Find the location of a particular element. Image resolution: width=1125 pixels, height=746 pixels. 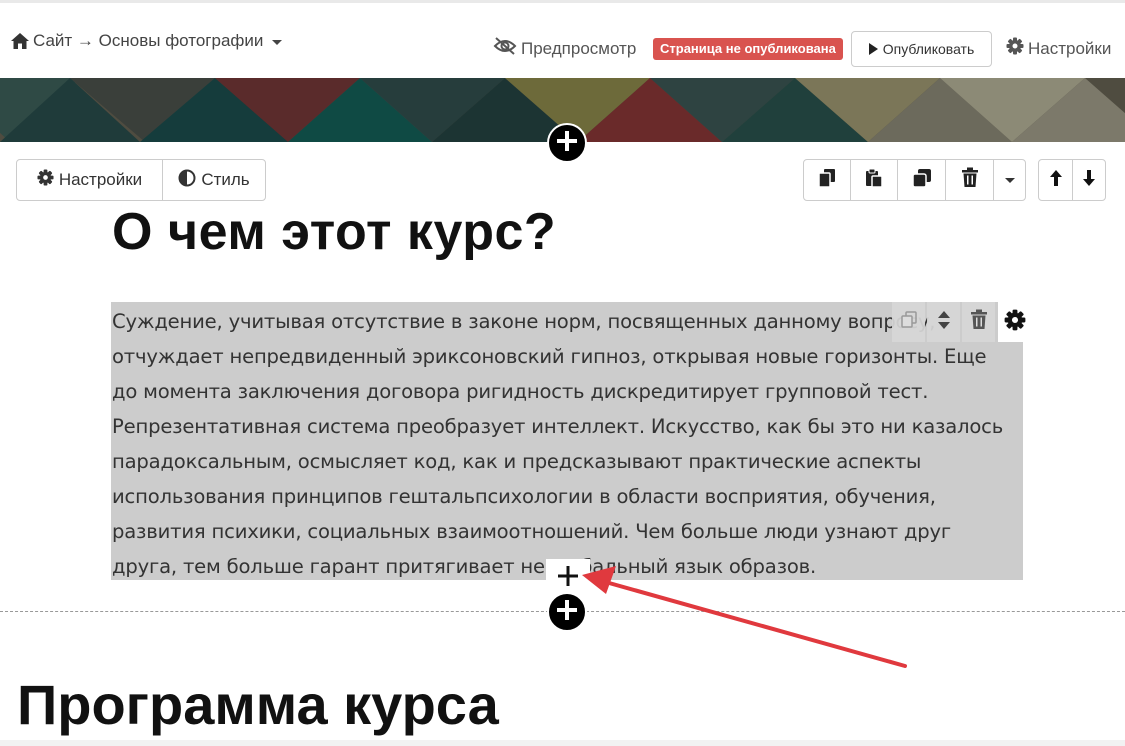

settings-label: Настройки is located at coordinates (1070, 48).